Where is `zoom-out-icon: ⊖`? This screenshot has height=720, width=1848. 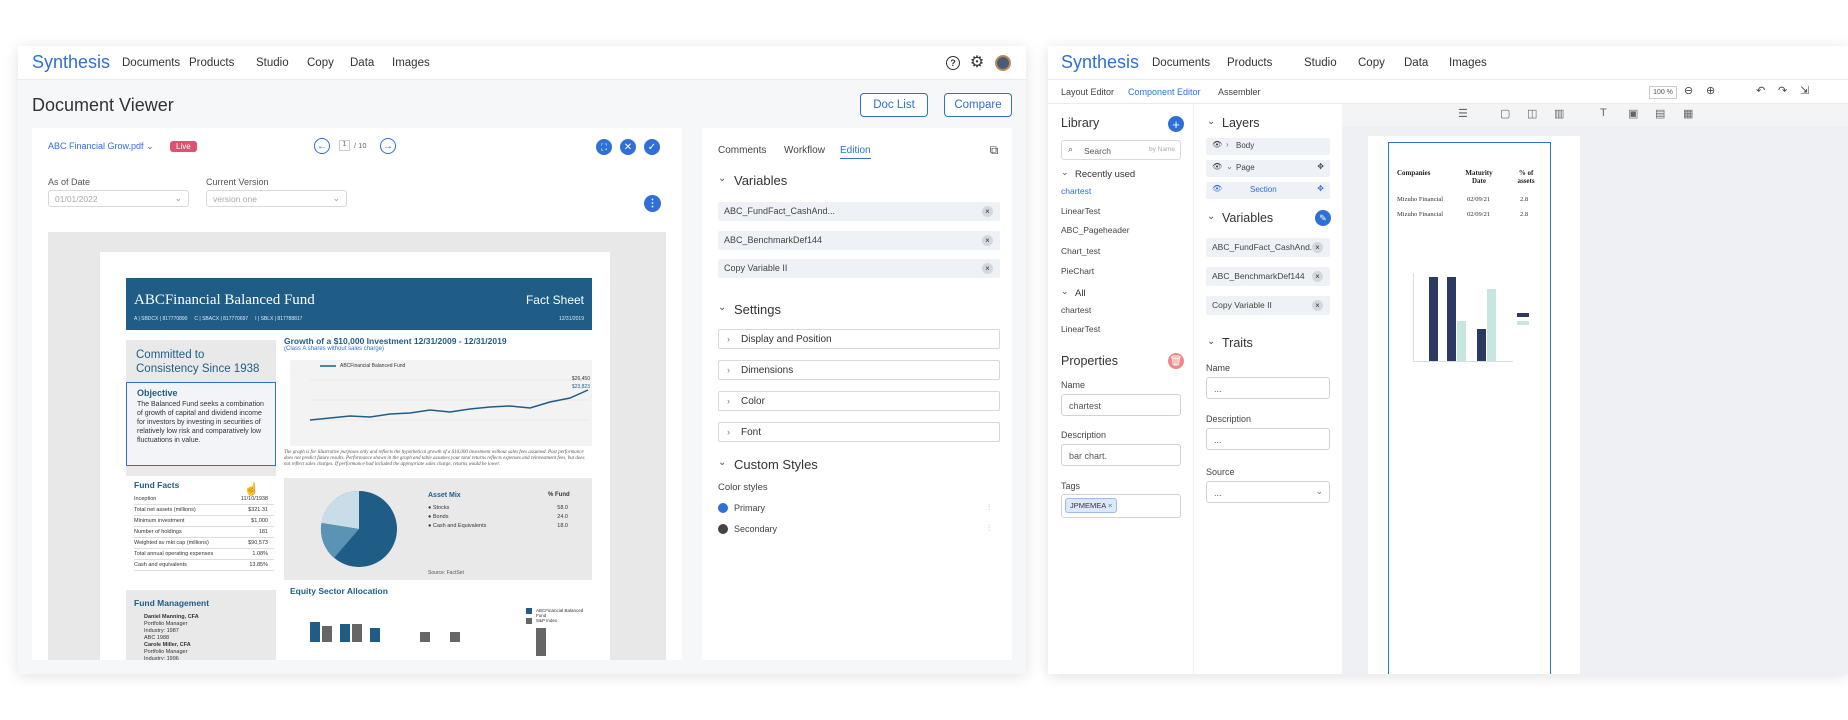 zoom-out-icon: ⊖ is located at coordinates (1688, 90).